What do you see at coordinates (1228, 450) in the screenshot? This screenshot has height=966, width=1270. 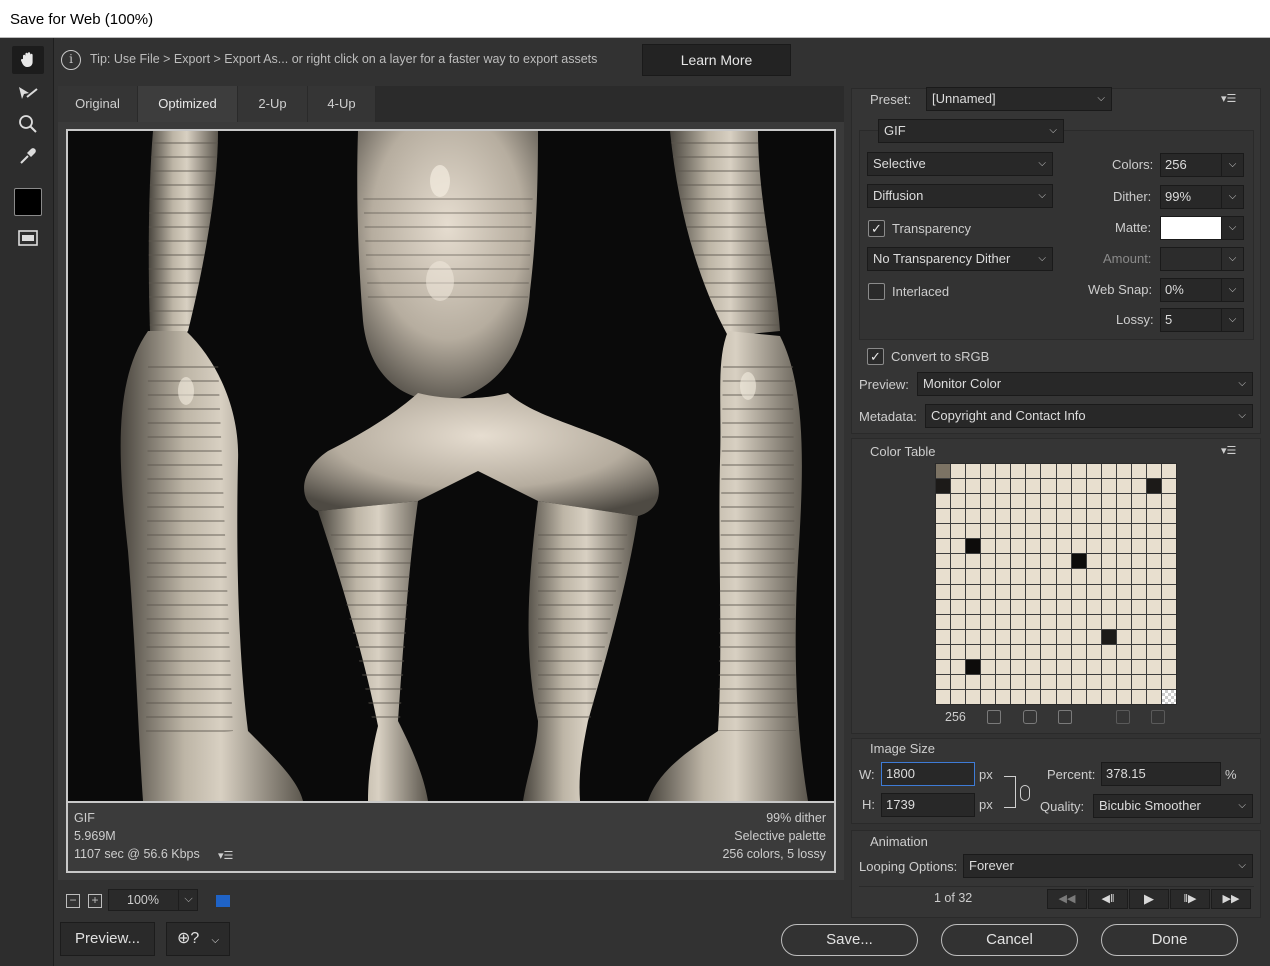 I see `color-table-menu-icon: ▾☰` at bounding box center [1228, 450].